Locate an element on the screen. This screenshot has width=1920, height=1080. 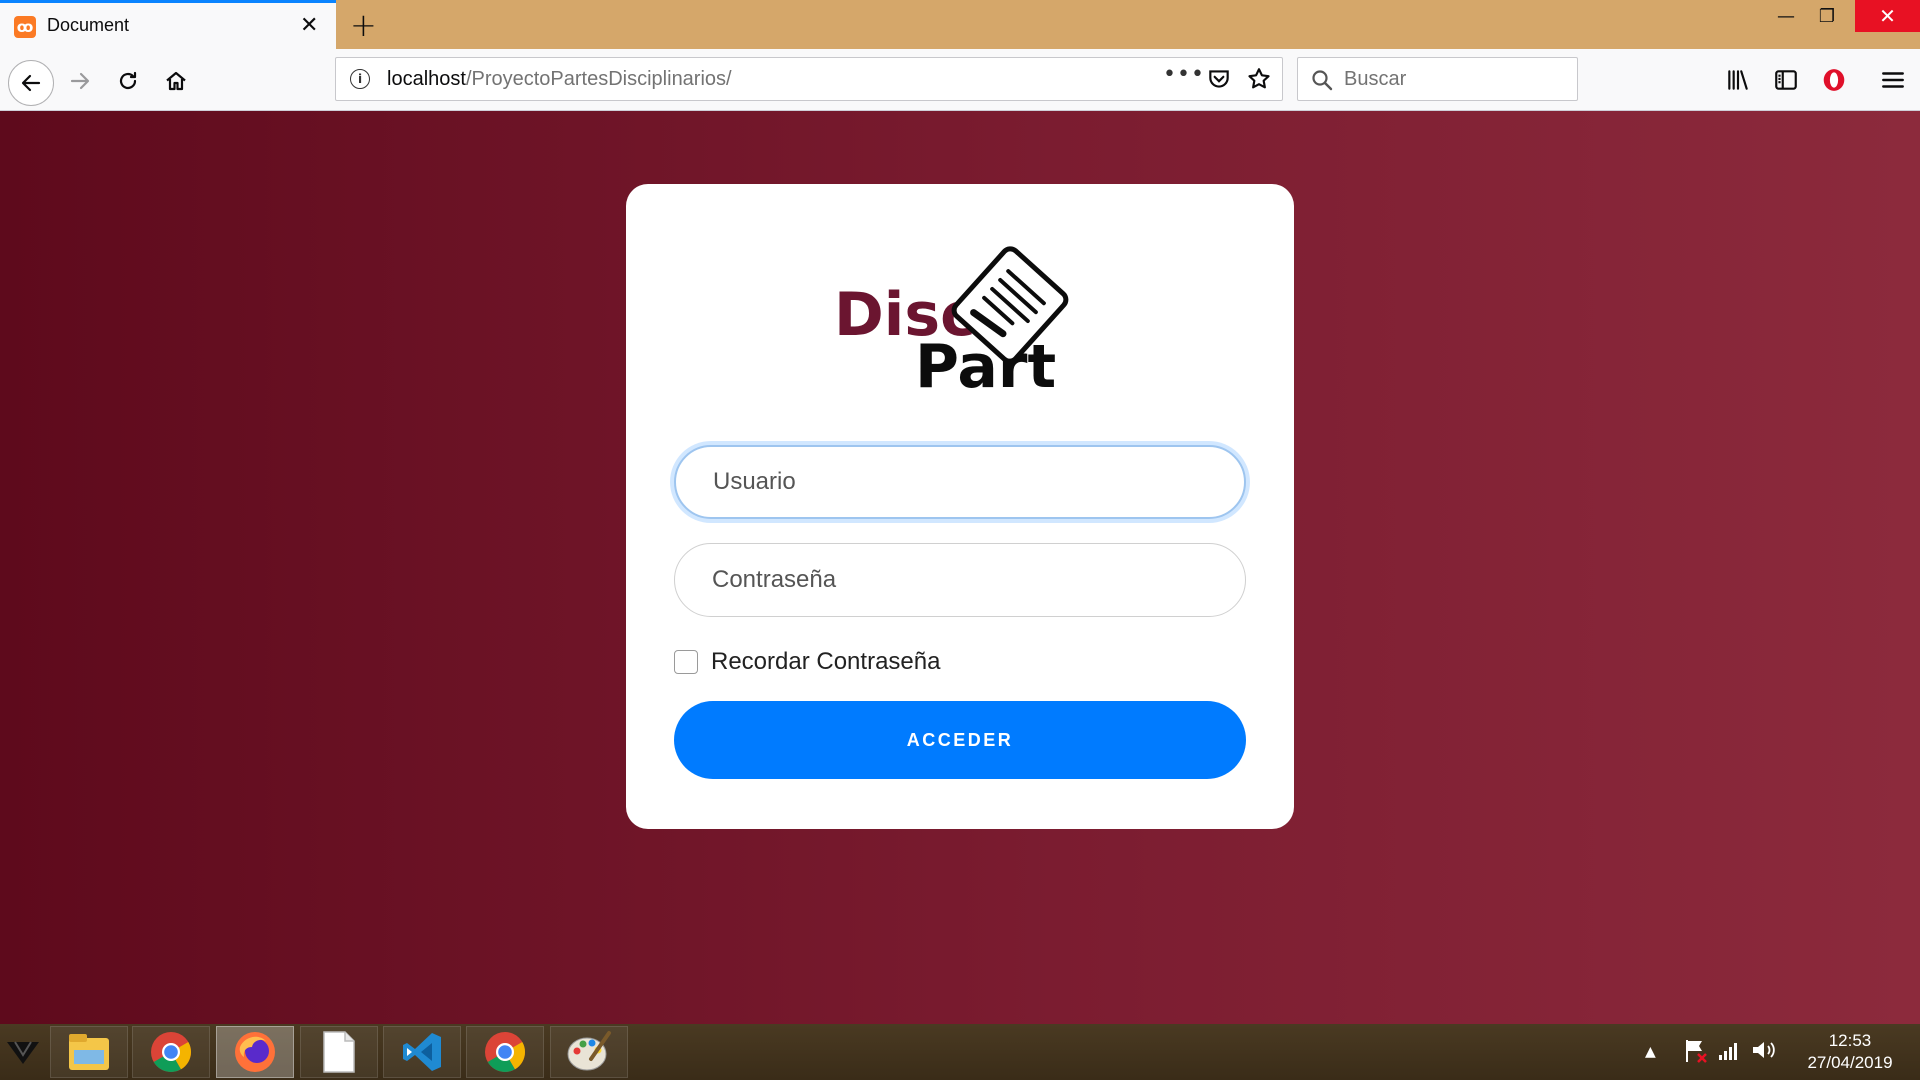
tab-title: Document is located at coordinates (88, 25).